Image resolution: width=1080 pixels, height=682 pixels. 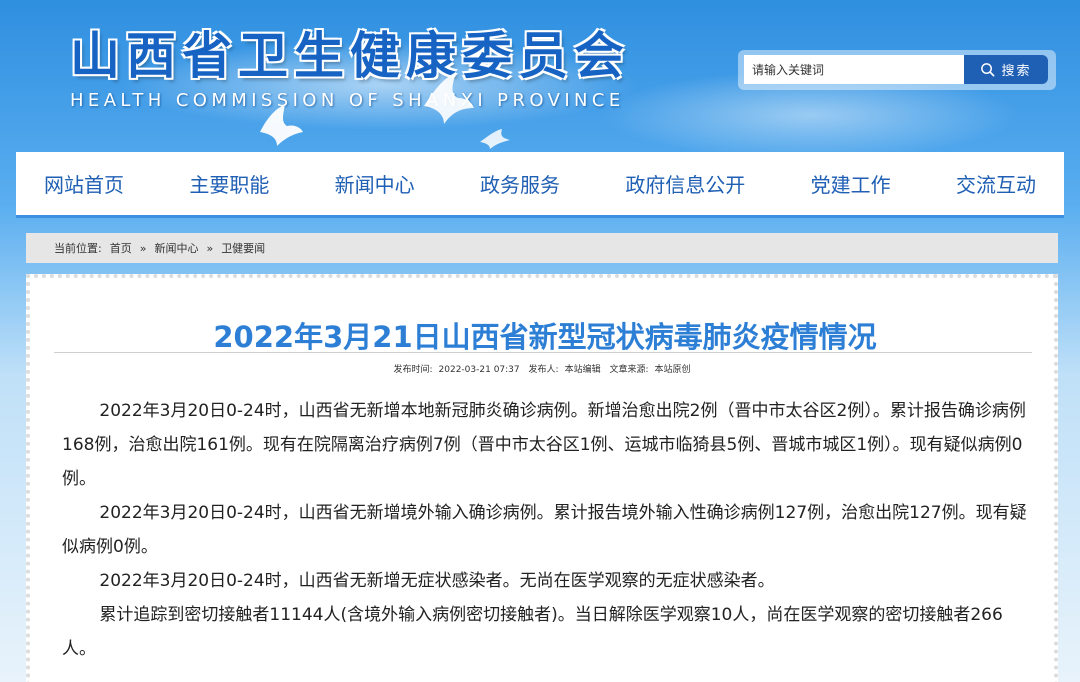 What do you see at coordinates (229, 183) in the screenshot?
I see `nav-item-functions: 主要职能` at bounding box center [229, 183].